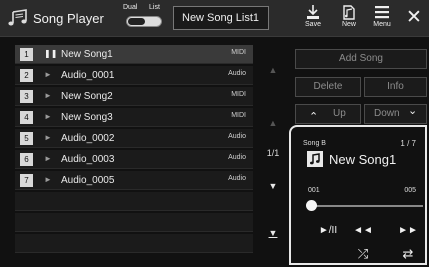 The image size is (429, 267). I want to click on delete-button: Delete, so click(328, 87).